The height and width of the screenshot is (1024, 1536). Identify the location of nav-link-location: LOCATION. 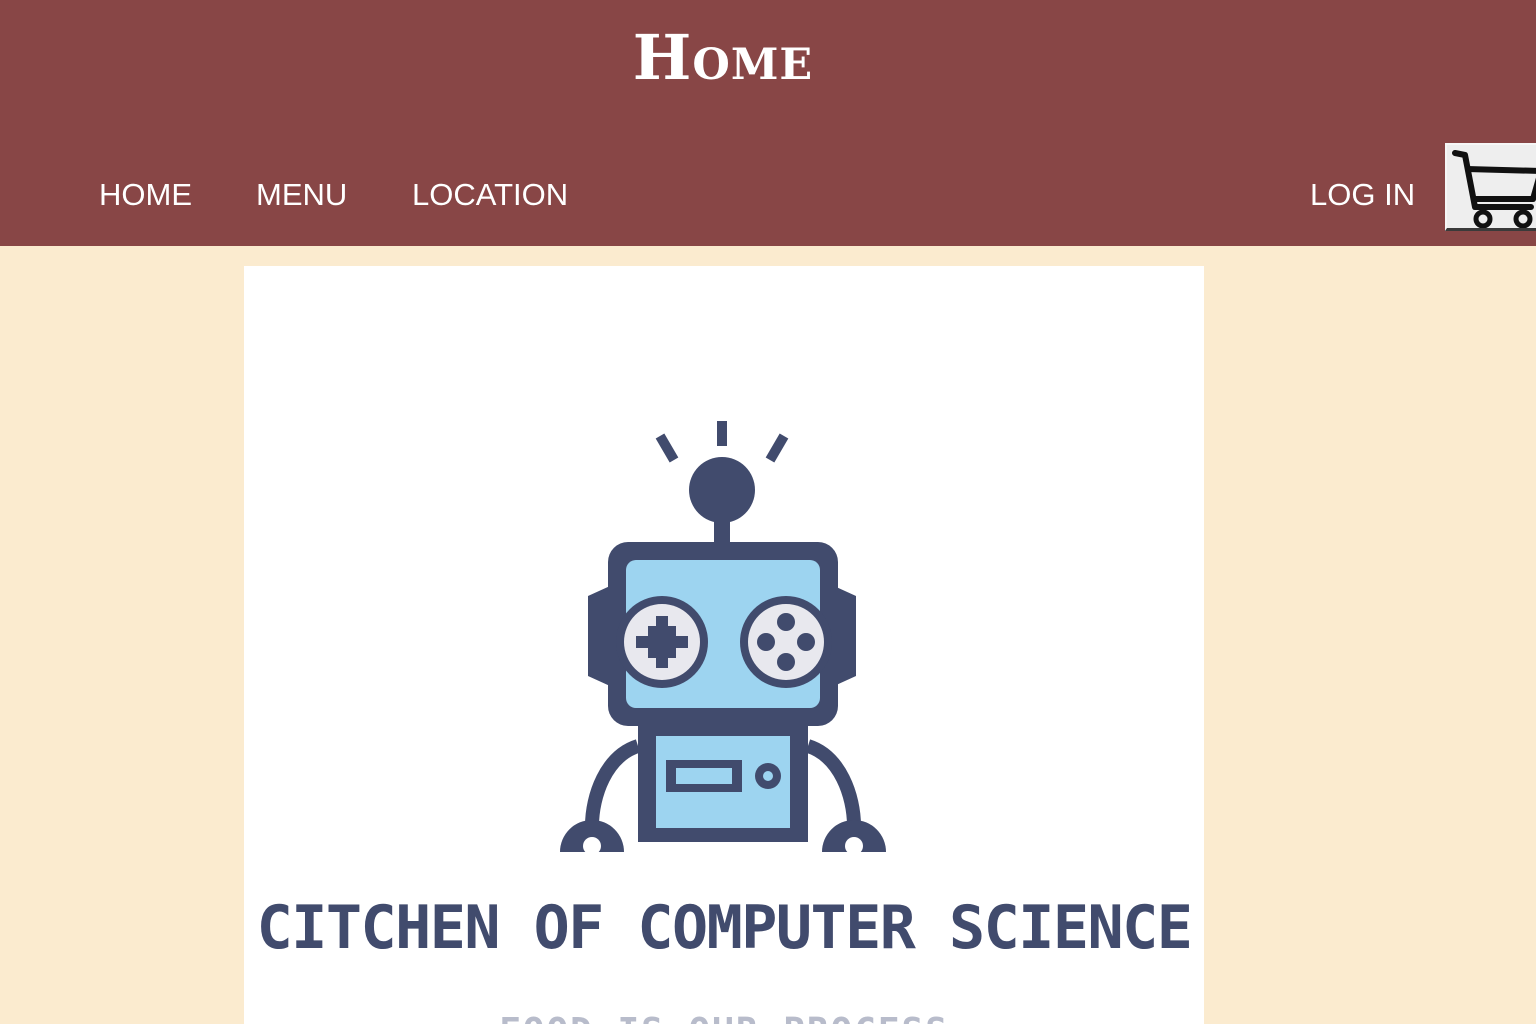
(490, 195).